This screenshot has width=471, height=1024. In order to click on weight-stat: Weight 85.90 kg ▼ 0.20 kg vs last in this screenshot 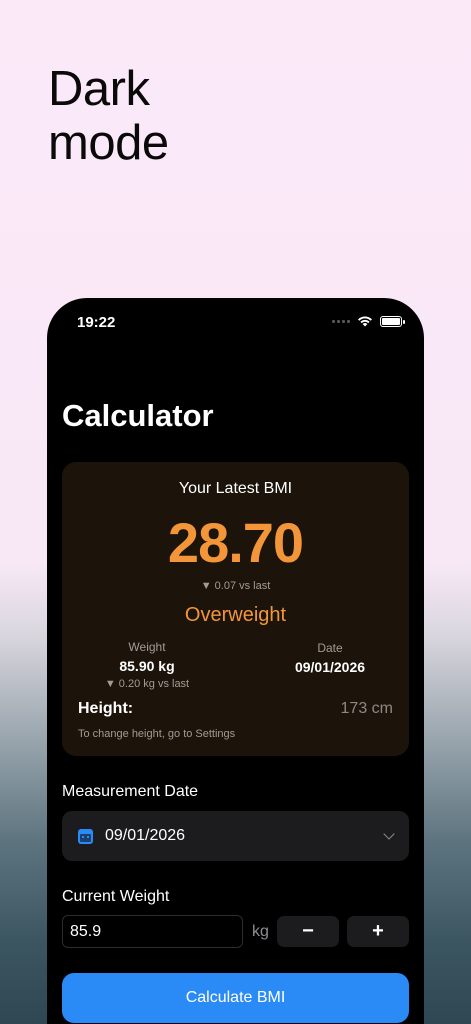, I will do `click(147, 665)`.